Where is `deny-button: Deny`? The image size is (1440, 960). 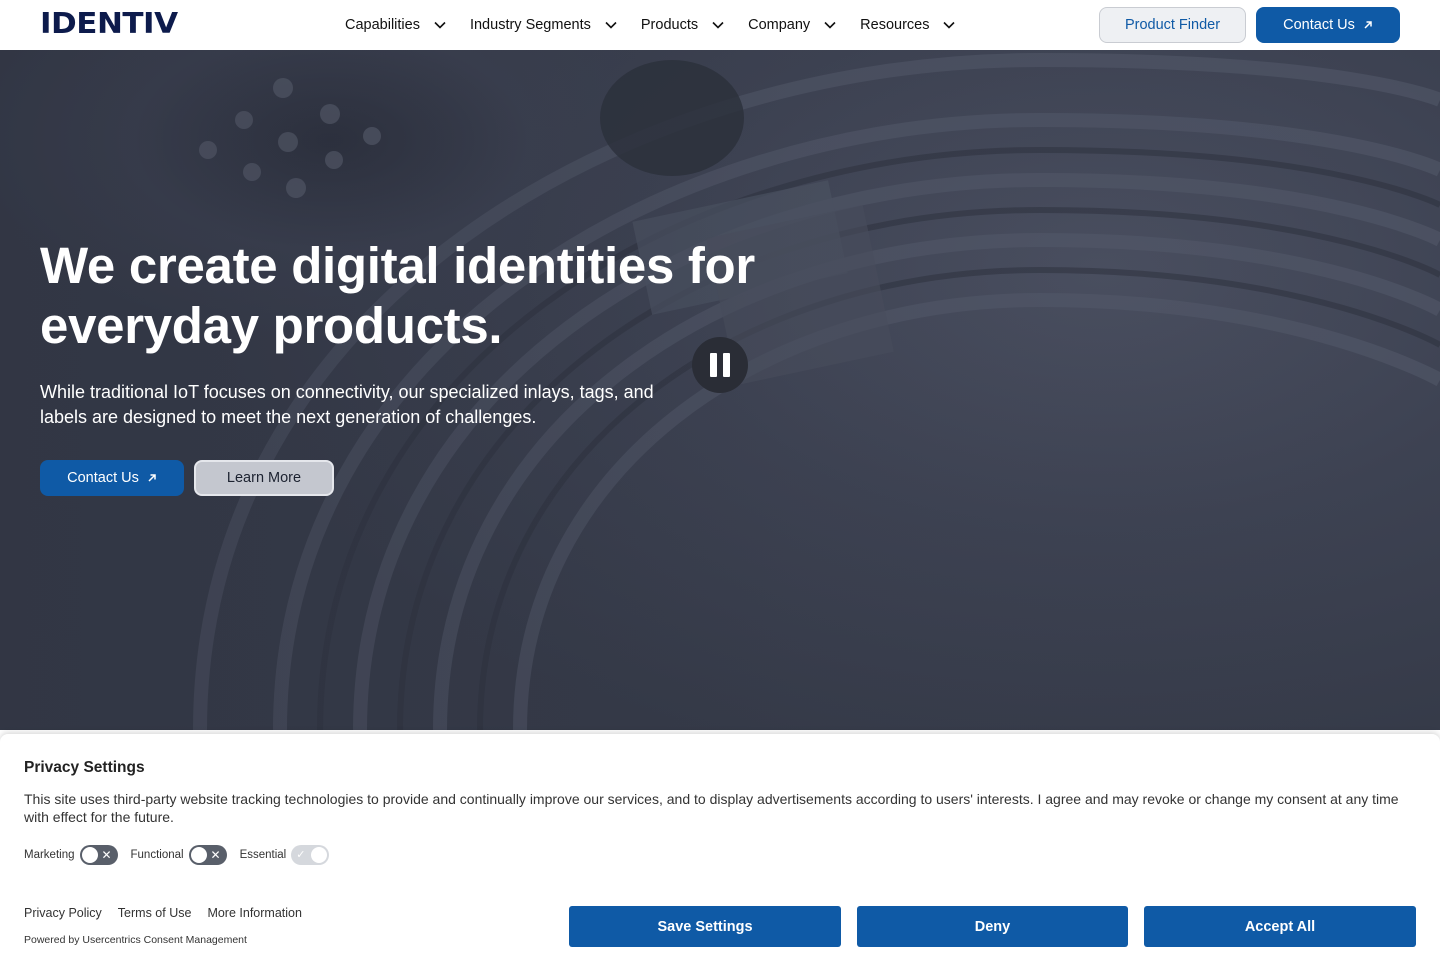 deny-button: Deny is located at coordinates (992, 926).